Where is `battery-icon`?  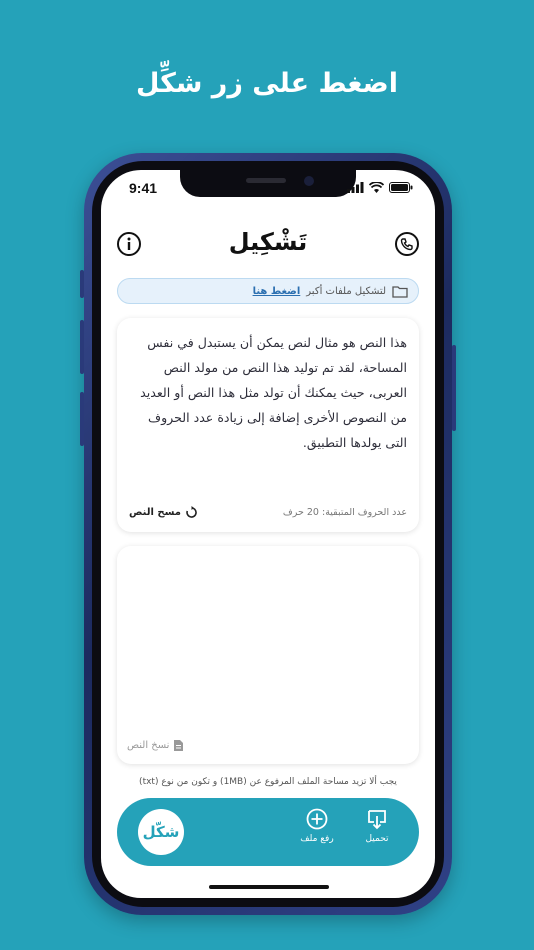
battery-icon is located at coordinates (401, 187).